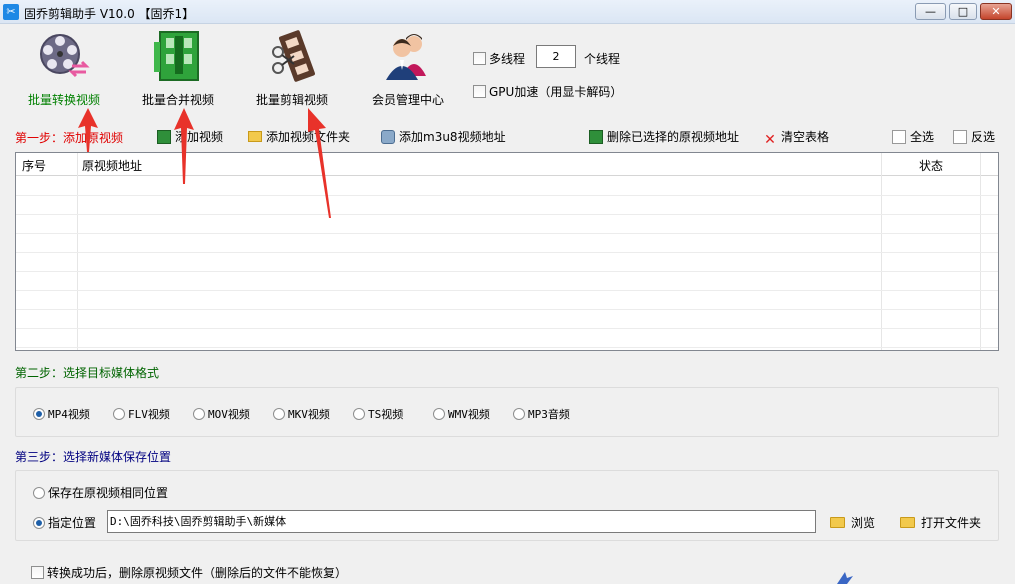 The width and height of the screenshot is (1015, 584). I want to click on browse-label: 浏览, so click(863, 523).